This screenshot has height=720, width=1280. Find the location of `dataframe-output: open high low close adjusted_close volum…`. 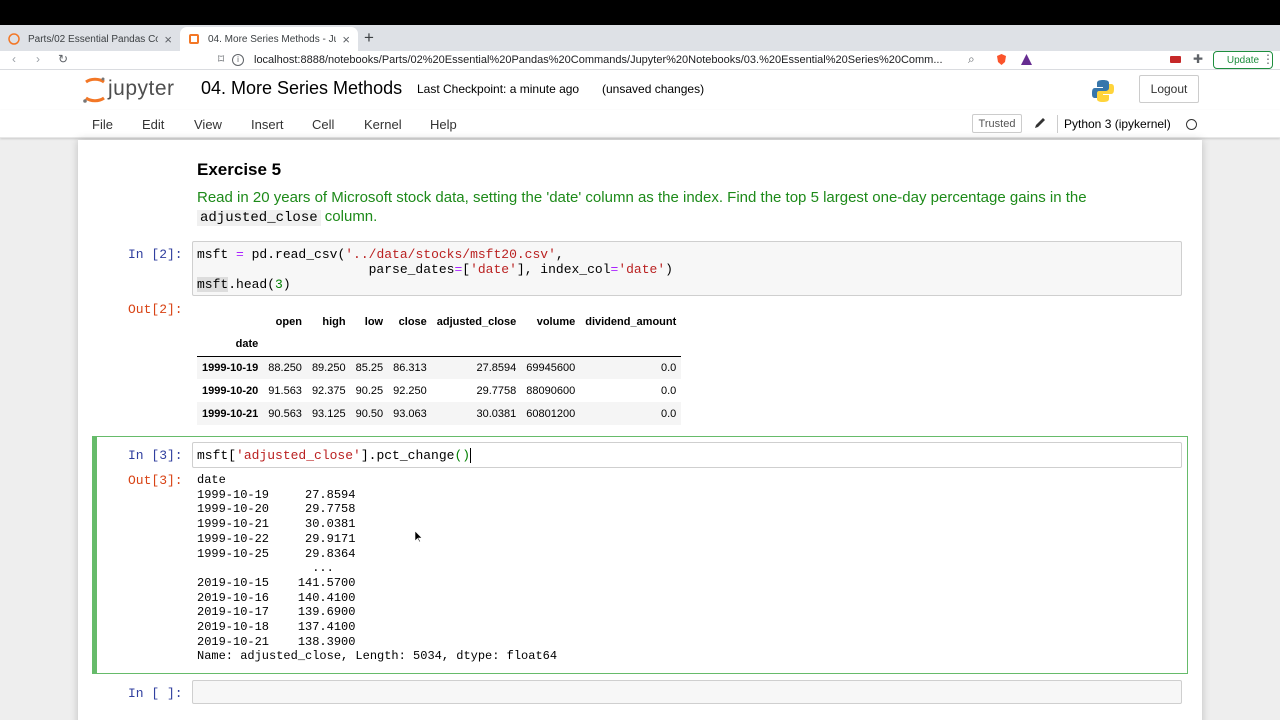

dataframe-output: open high low close adjusted_close volum… is located at coordinates (439, 367).